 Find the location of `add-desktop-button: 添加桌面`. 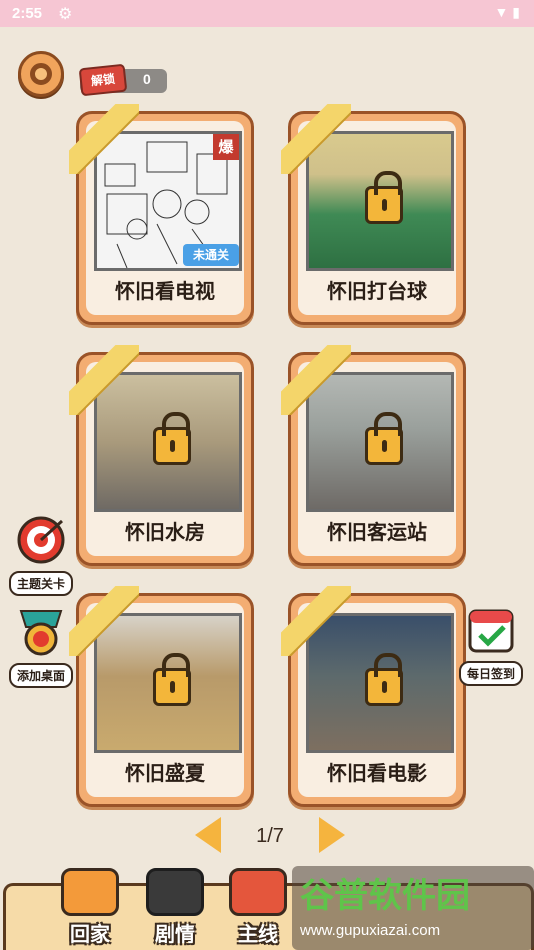

add-desktop-button: 添加桌面 is located at coordinates (41, 647).